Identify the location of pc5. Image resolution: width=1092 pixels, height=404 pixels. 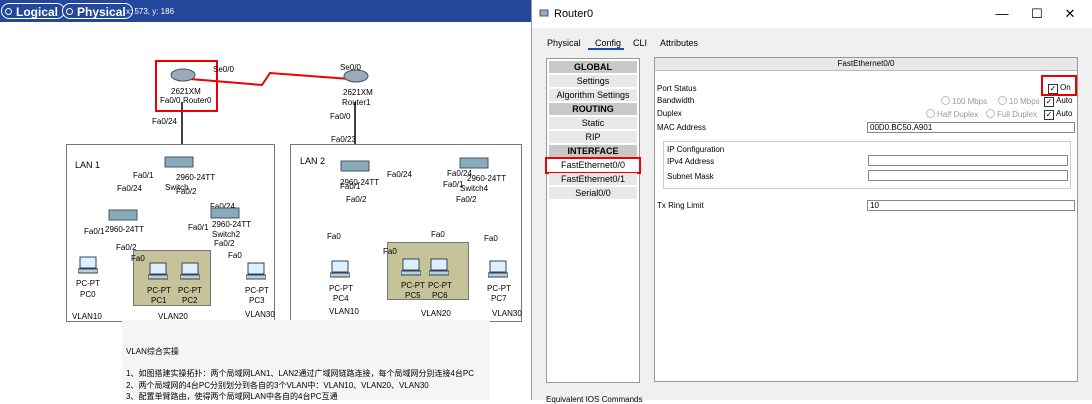
(411, 268).